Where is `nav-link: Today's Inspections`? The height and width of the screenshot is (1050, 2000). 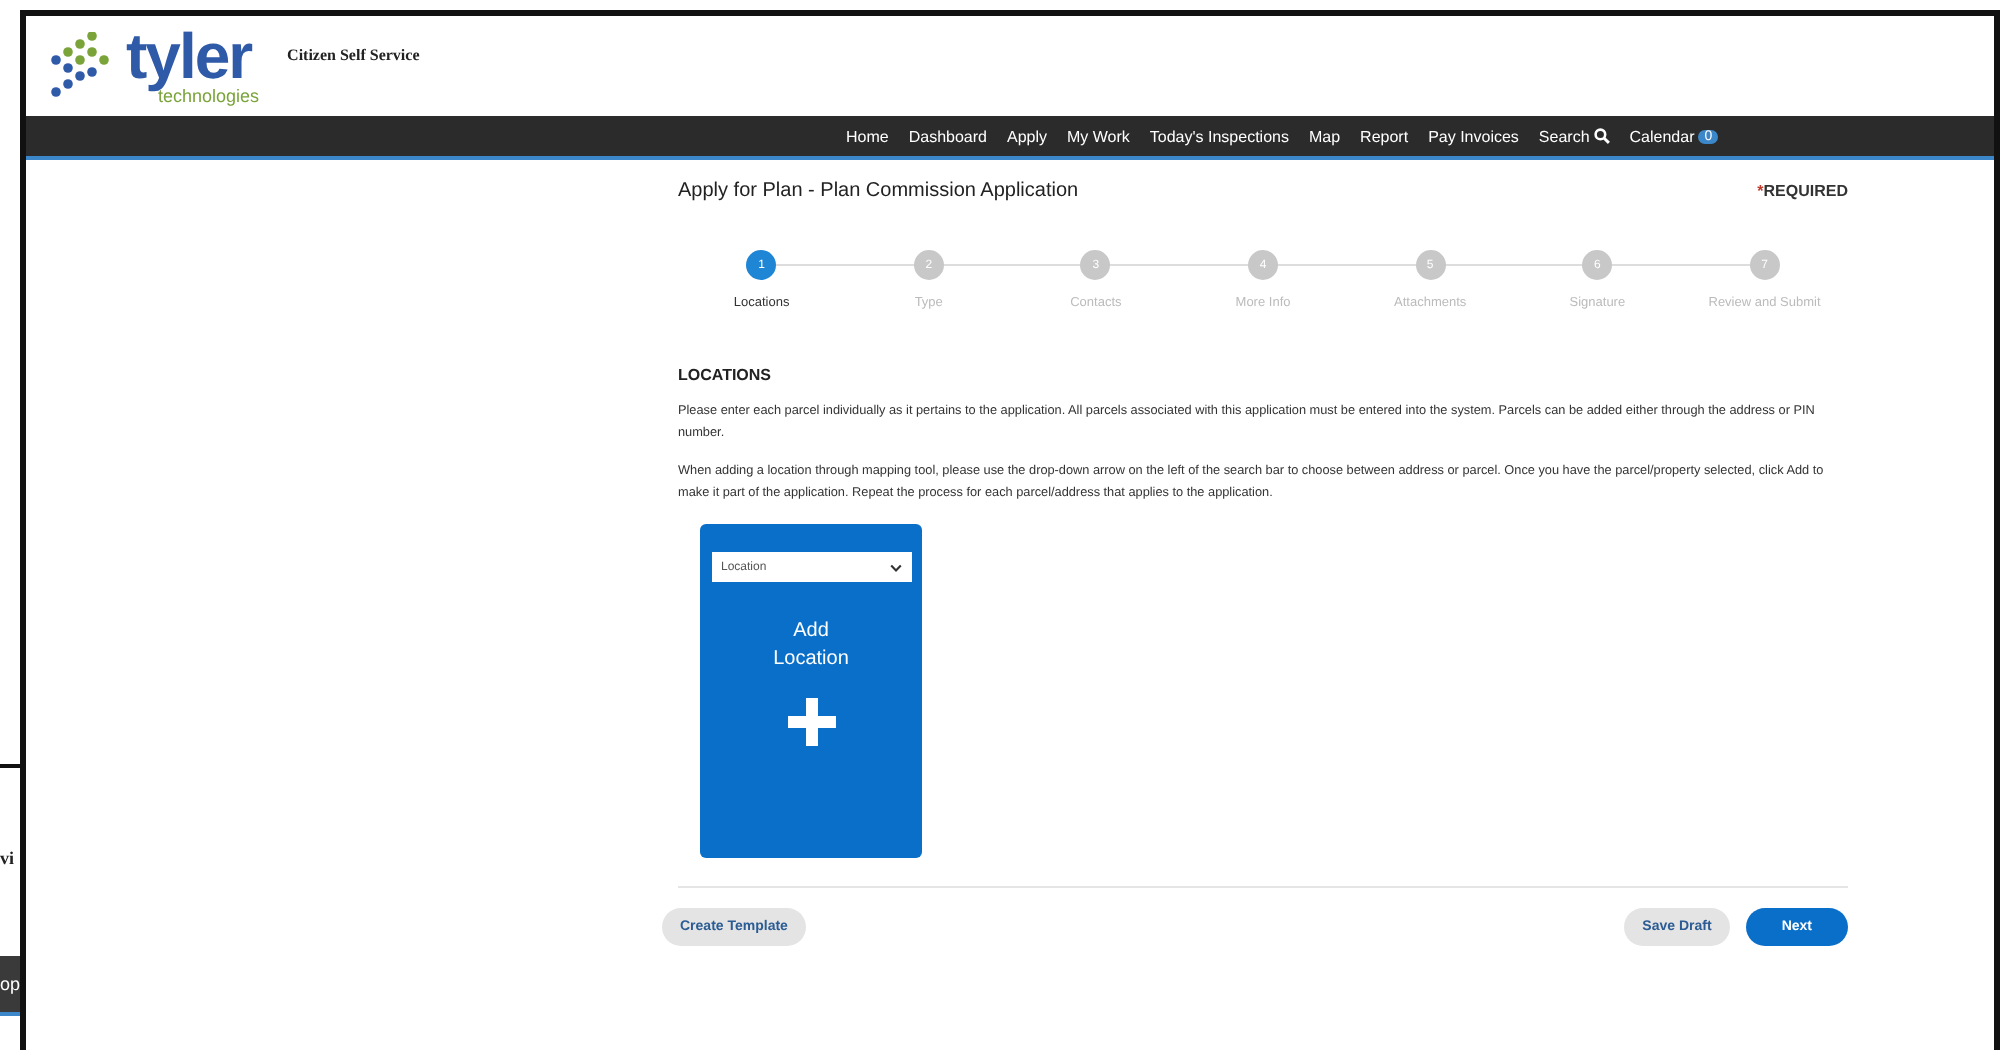
nav-link: Today's Inspections is located at coordinates (1219, 136).